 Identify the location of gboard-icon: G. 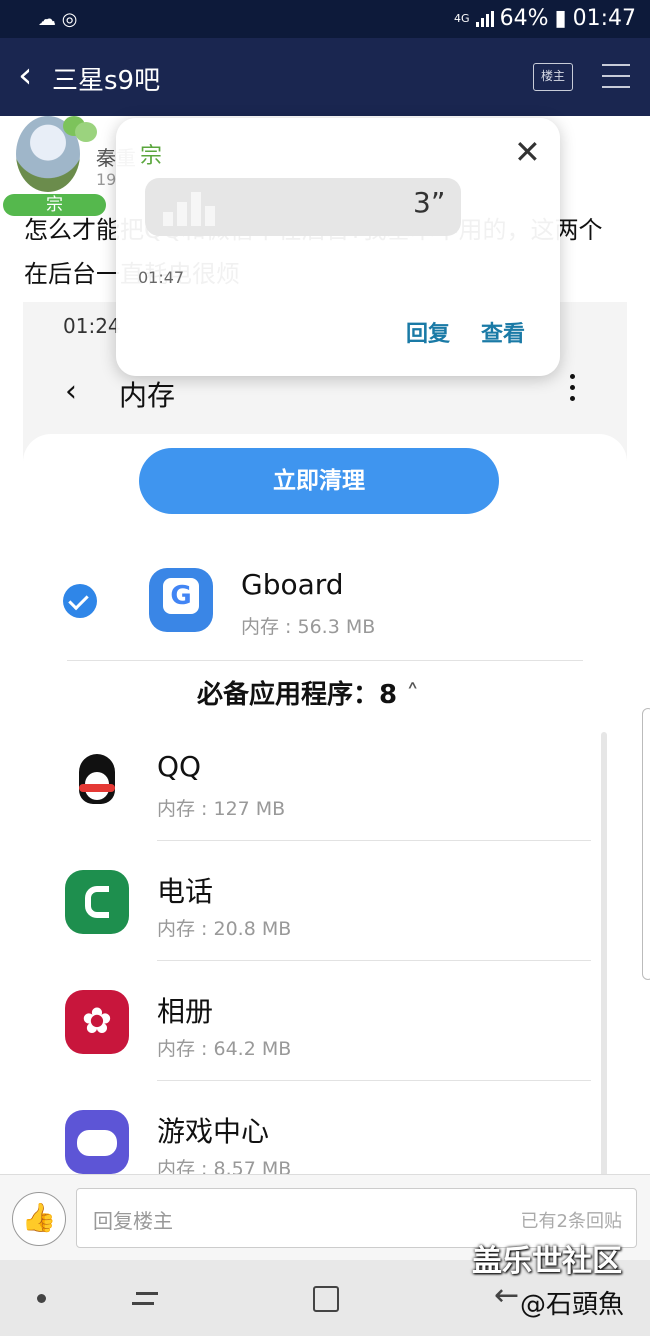
(181, 600).